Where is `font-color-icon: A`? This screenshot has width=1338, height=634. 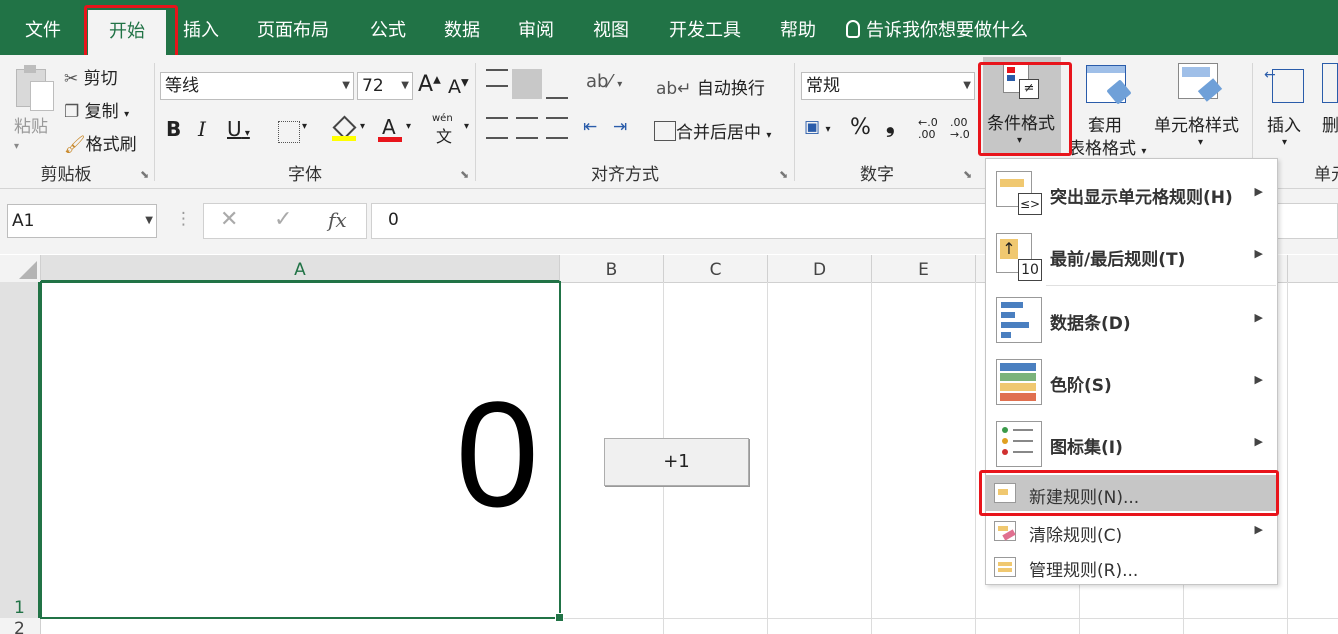
font-color-icon: A is located at coordinates (390, 129).